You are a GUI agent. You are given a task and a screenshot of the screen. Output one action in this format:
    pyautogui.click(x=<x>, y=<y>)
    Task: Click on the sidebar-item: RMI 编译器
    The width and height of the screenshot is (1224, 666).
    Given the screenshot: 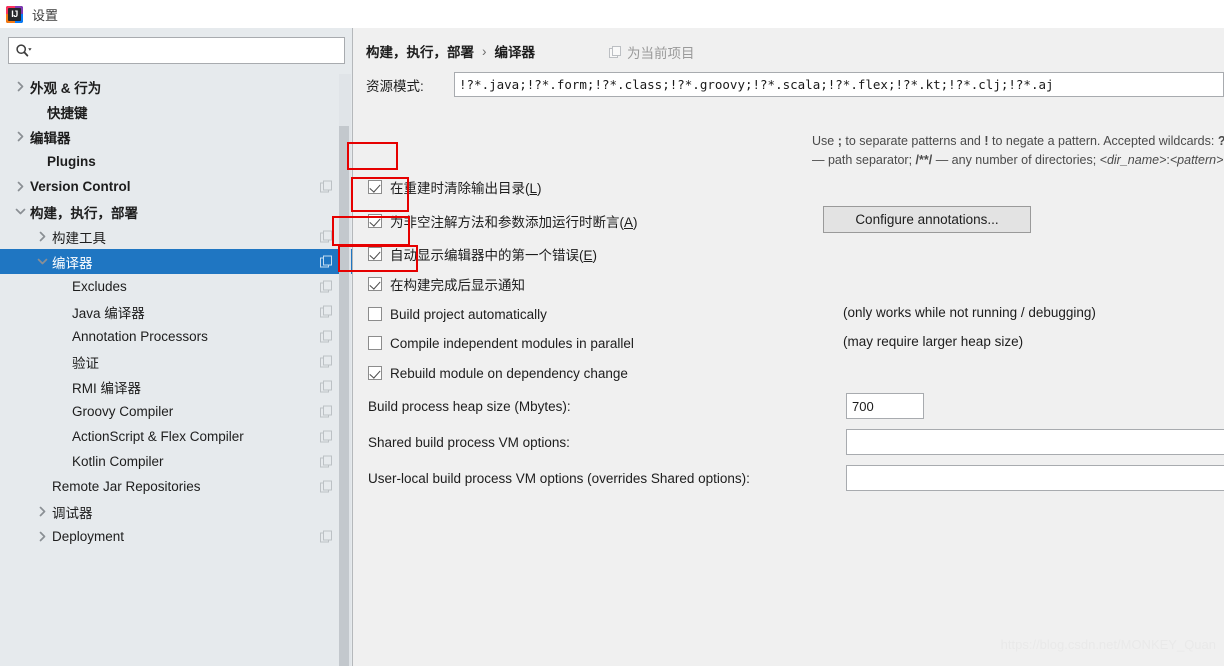 What is the action you would take?
    pyautogui.click(x=176, y=386)
    